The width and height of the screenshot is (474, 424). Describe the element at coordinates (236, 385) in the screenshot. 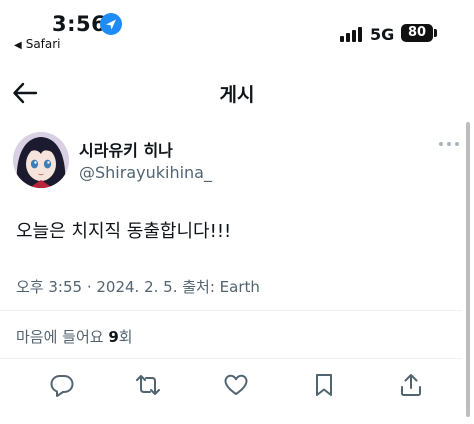

I see `like-icon` at that location.